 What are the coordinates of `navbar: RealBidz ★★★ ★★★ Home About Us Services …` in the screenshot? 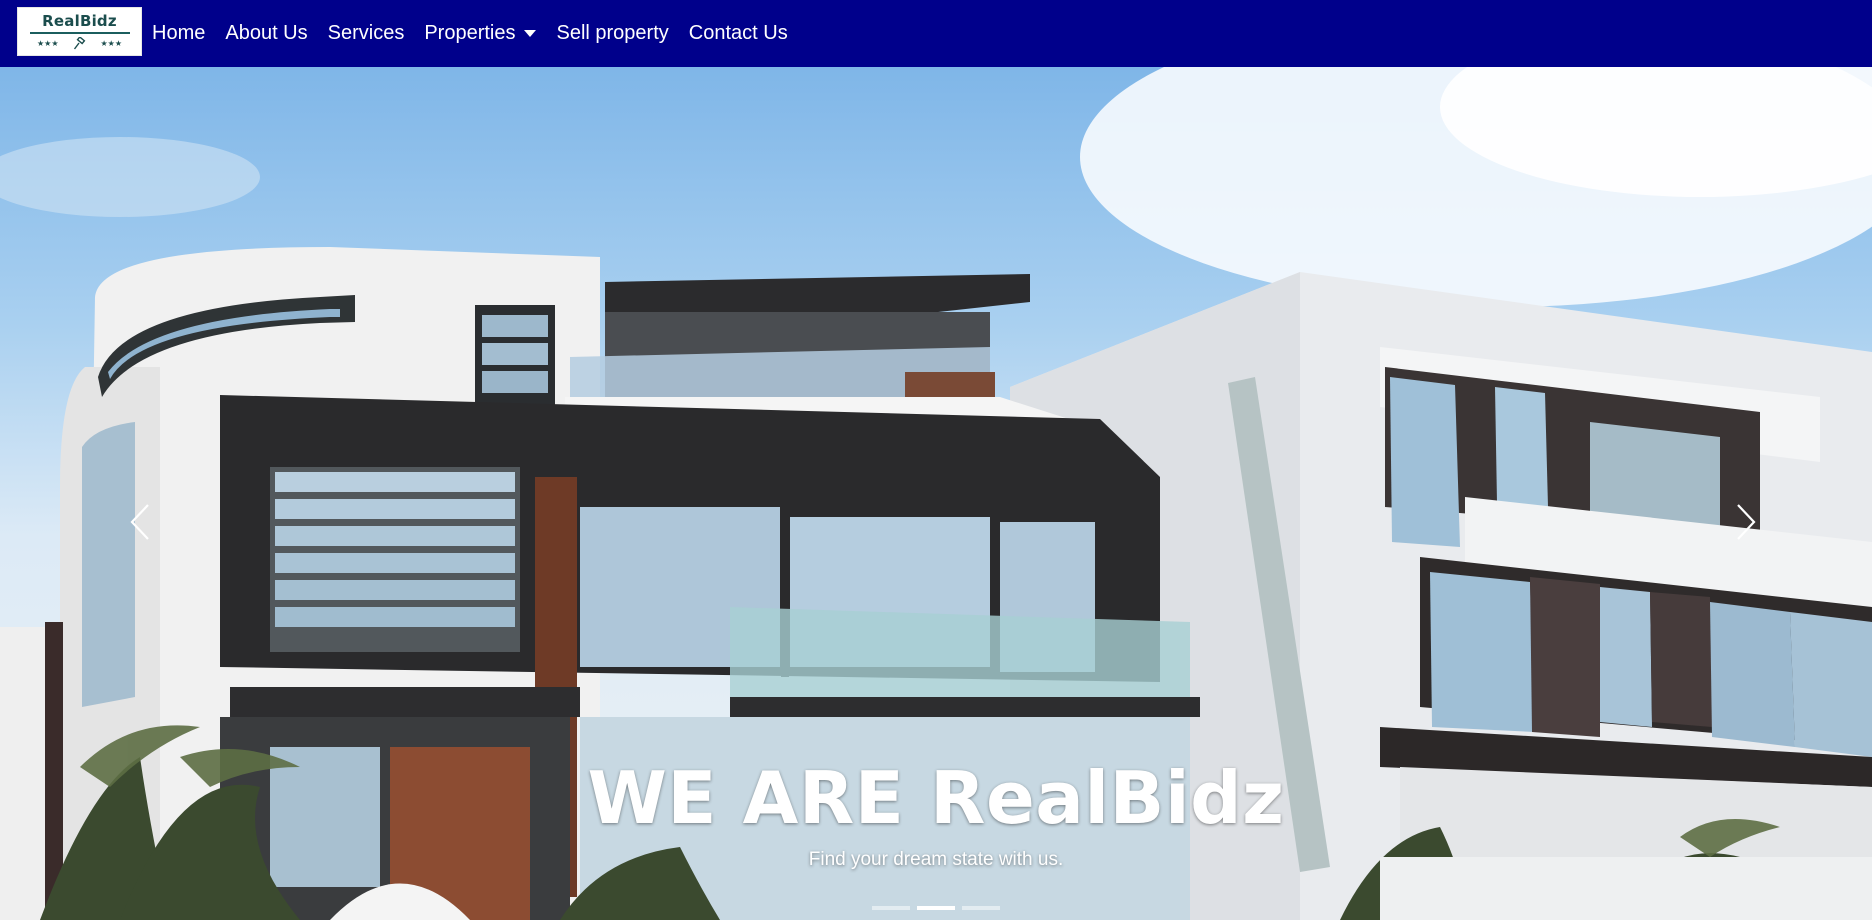 It's located at (936, 33).